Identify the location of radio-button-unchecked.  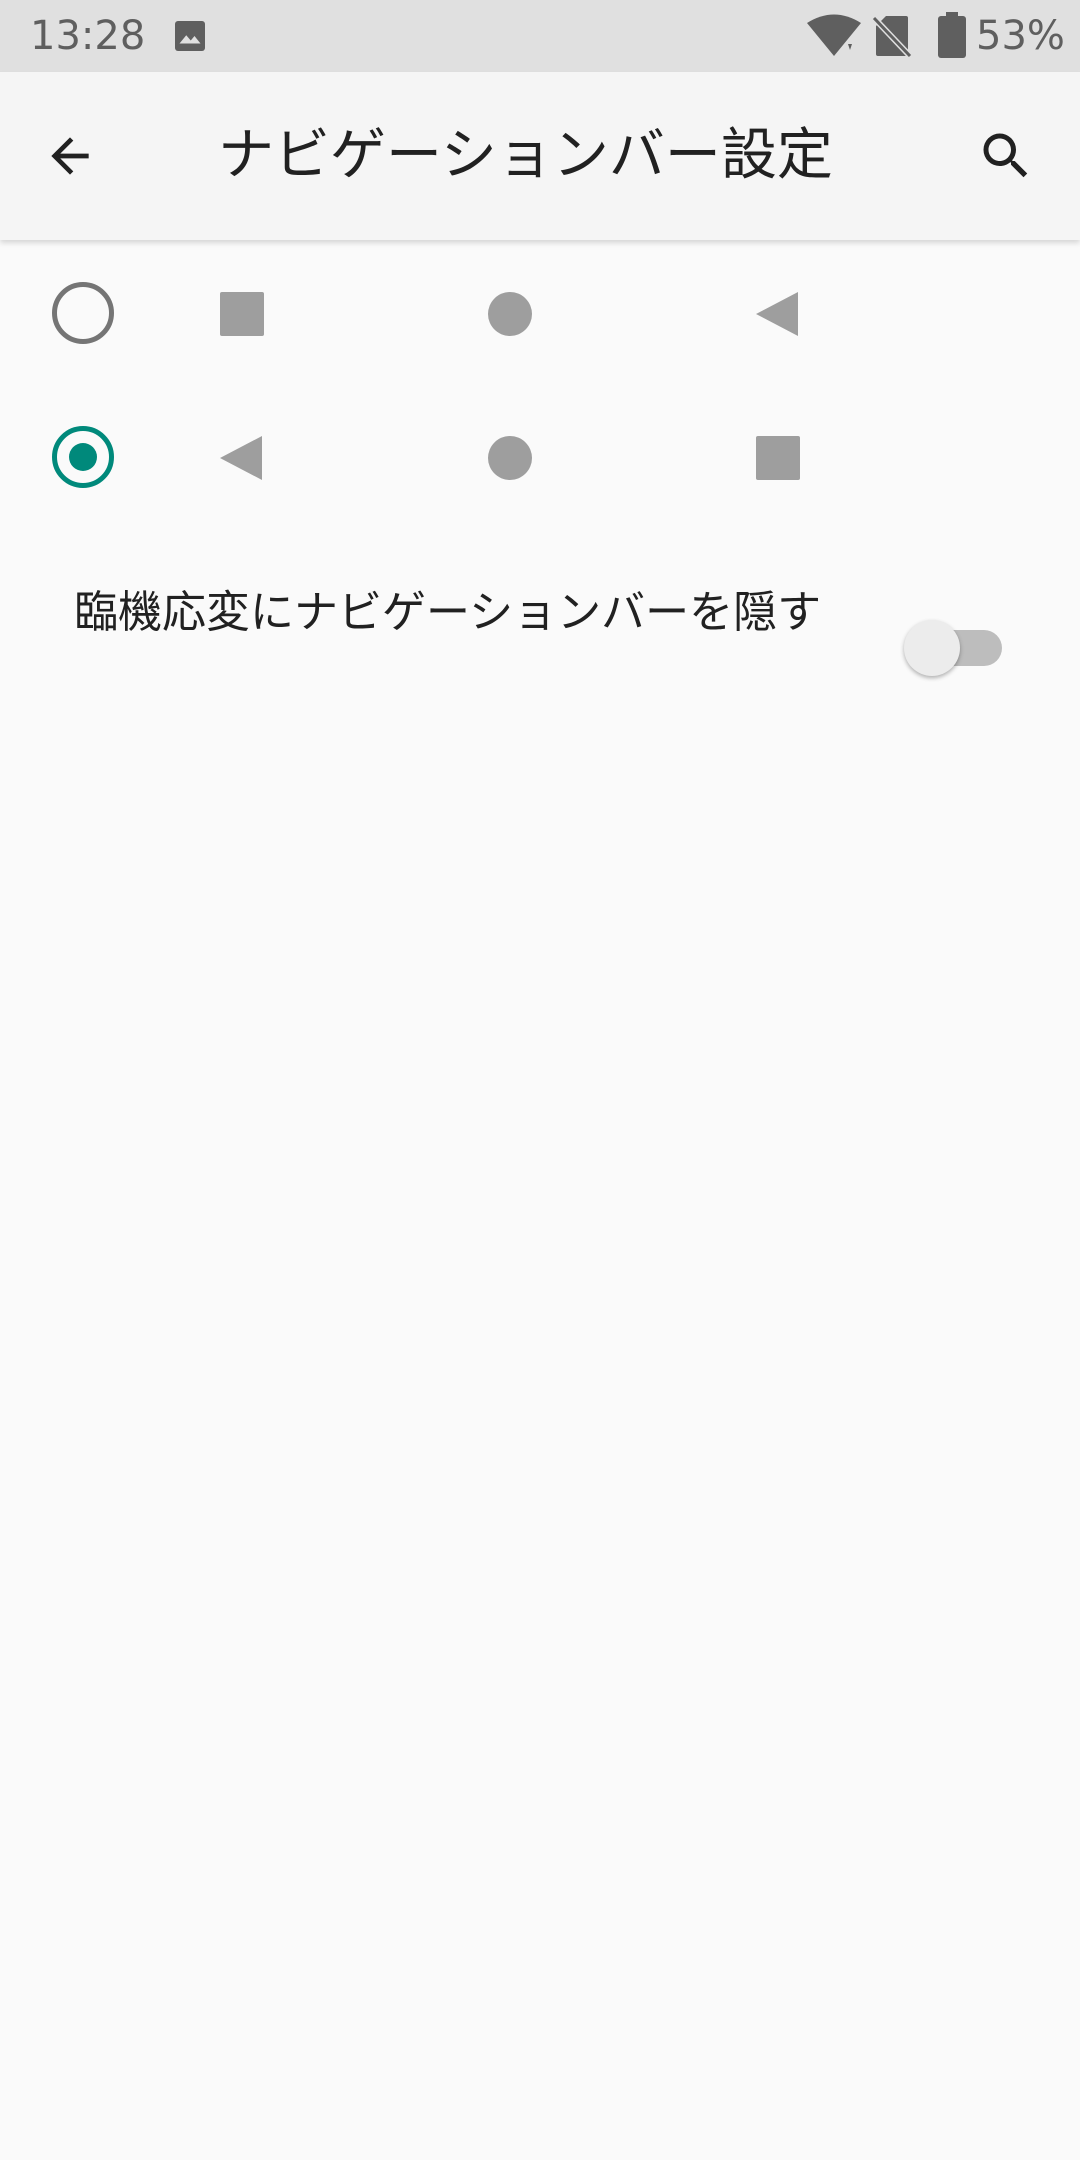
(83, 313).